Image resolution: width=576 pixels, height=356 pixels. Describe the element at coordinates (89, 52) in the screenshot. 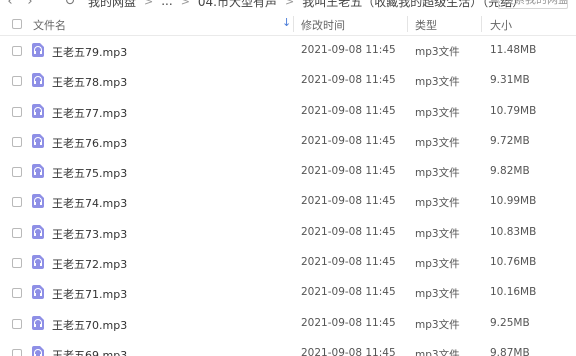

I see `file-name: 王老五79.mp3` at that location.